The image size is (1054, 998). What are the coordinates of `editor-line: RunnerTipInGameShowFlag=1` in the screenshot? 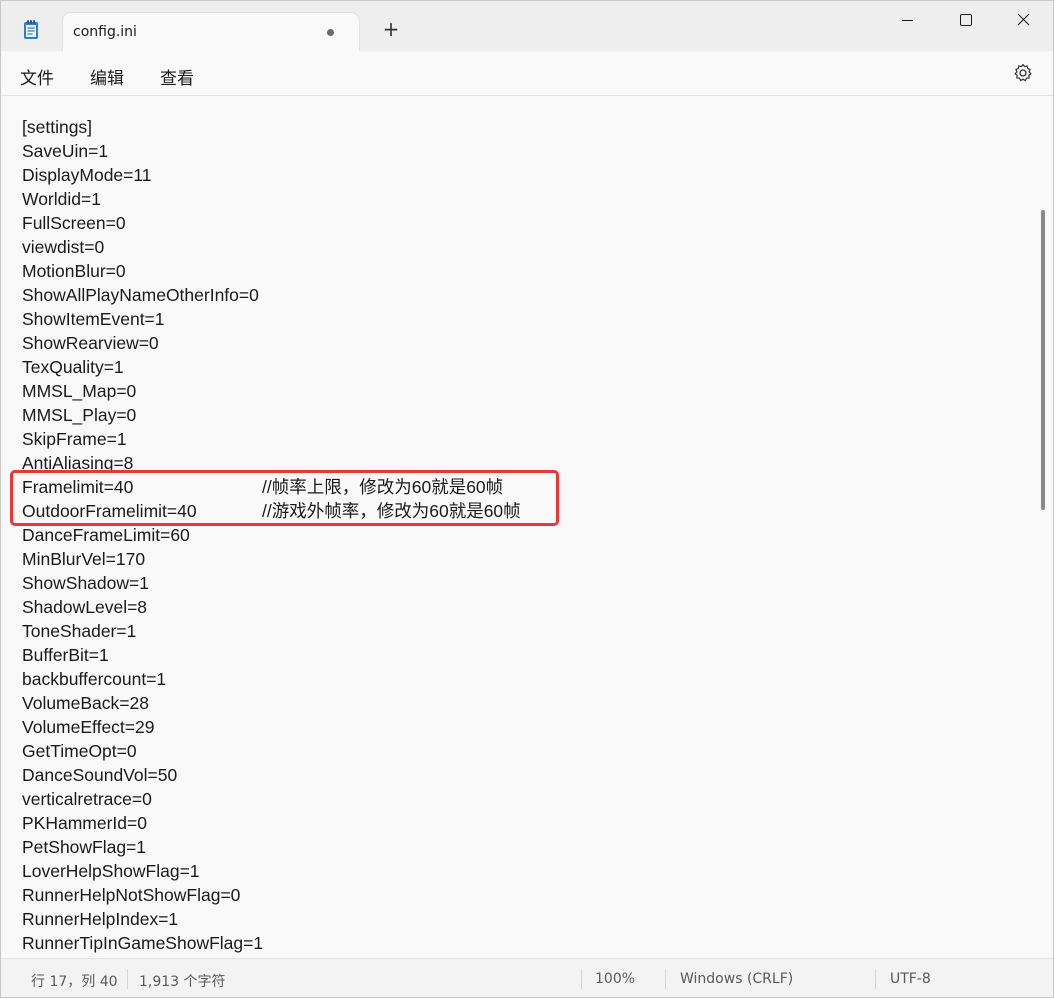 It's located at (143, 943).